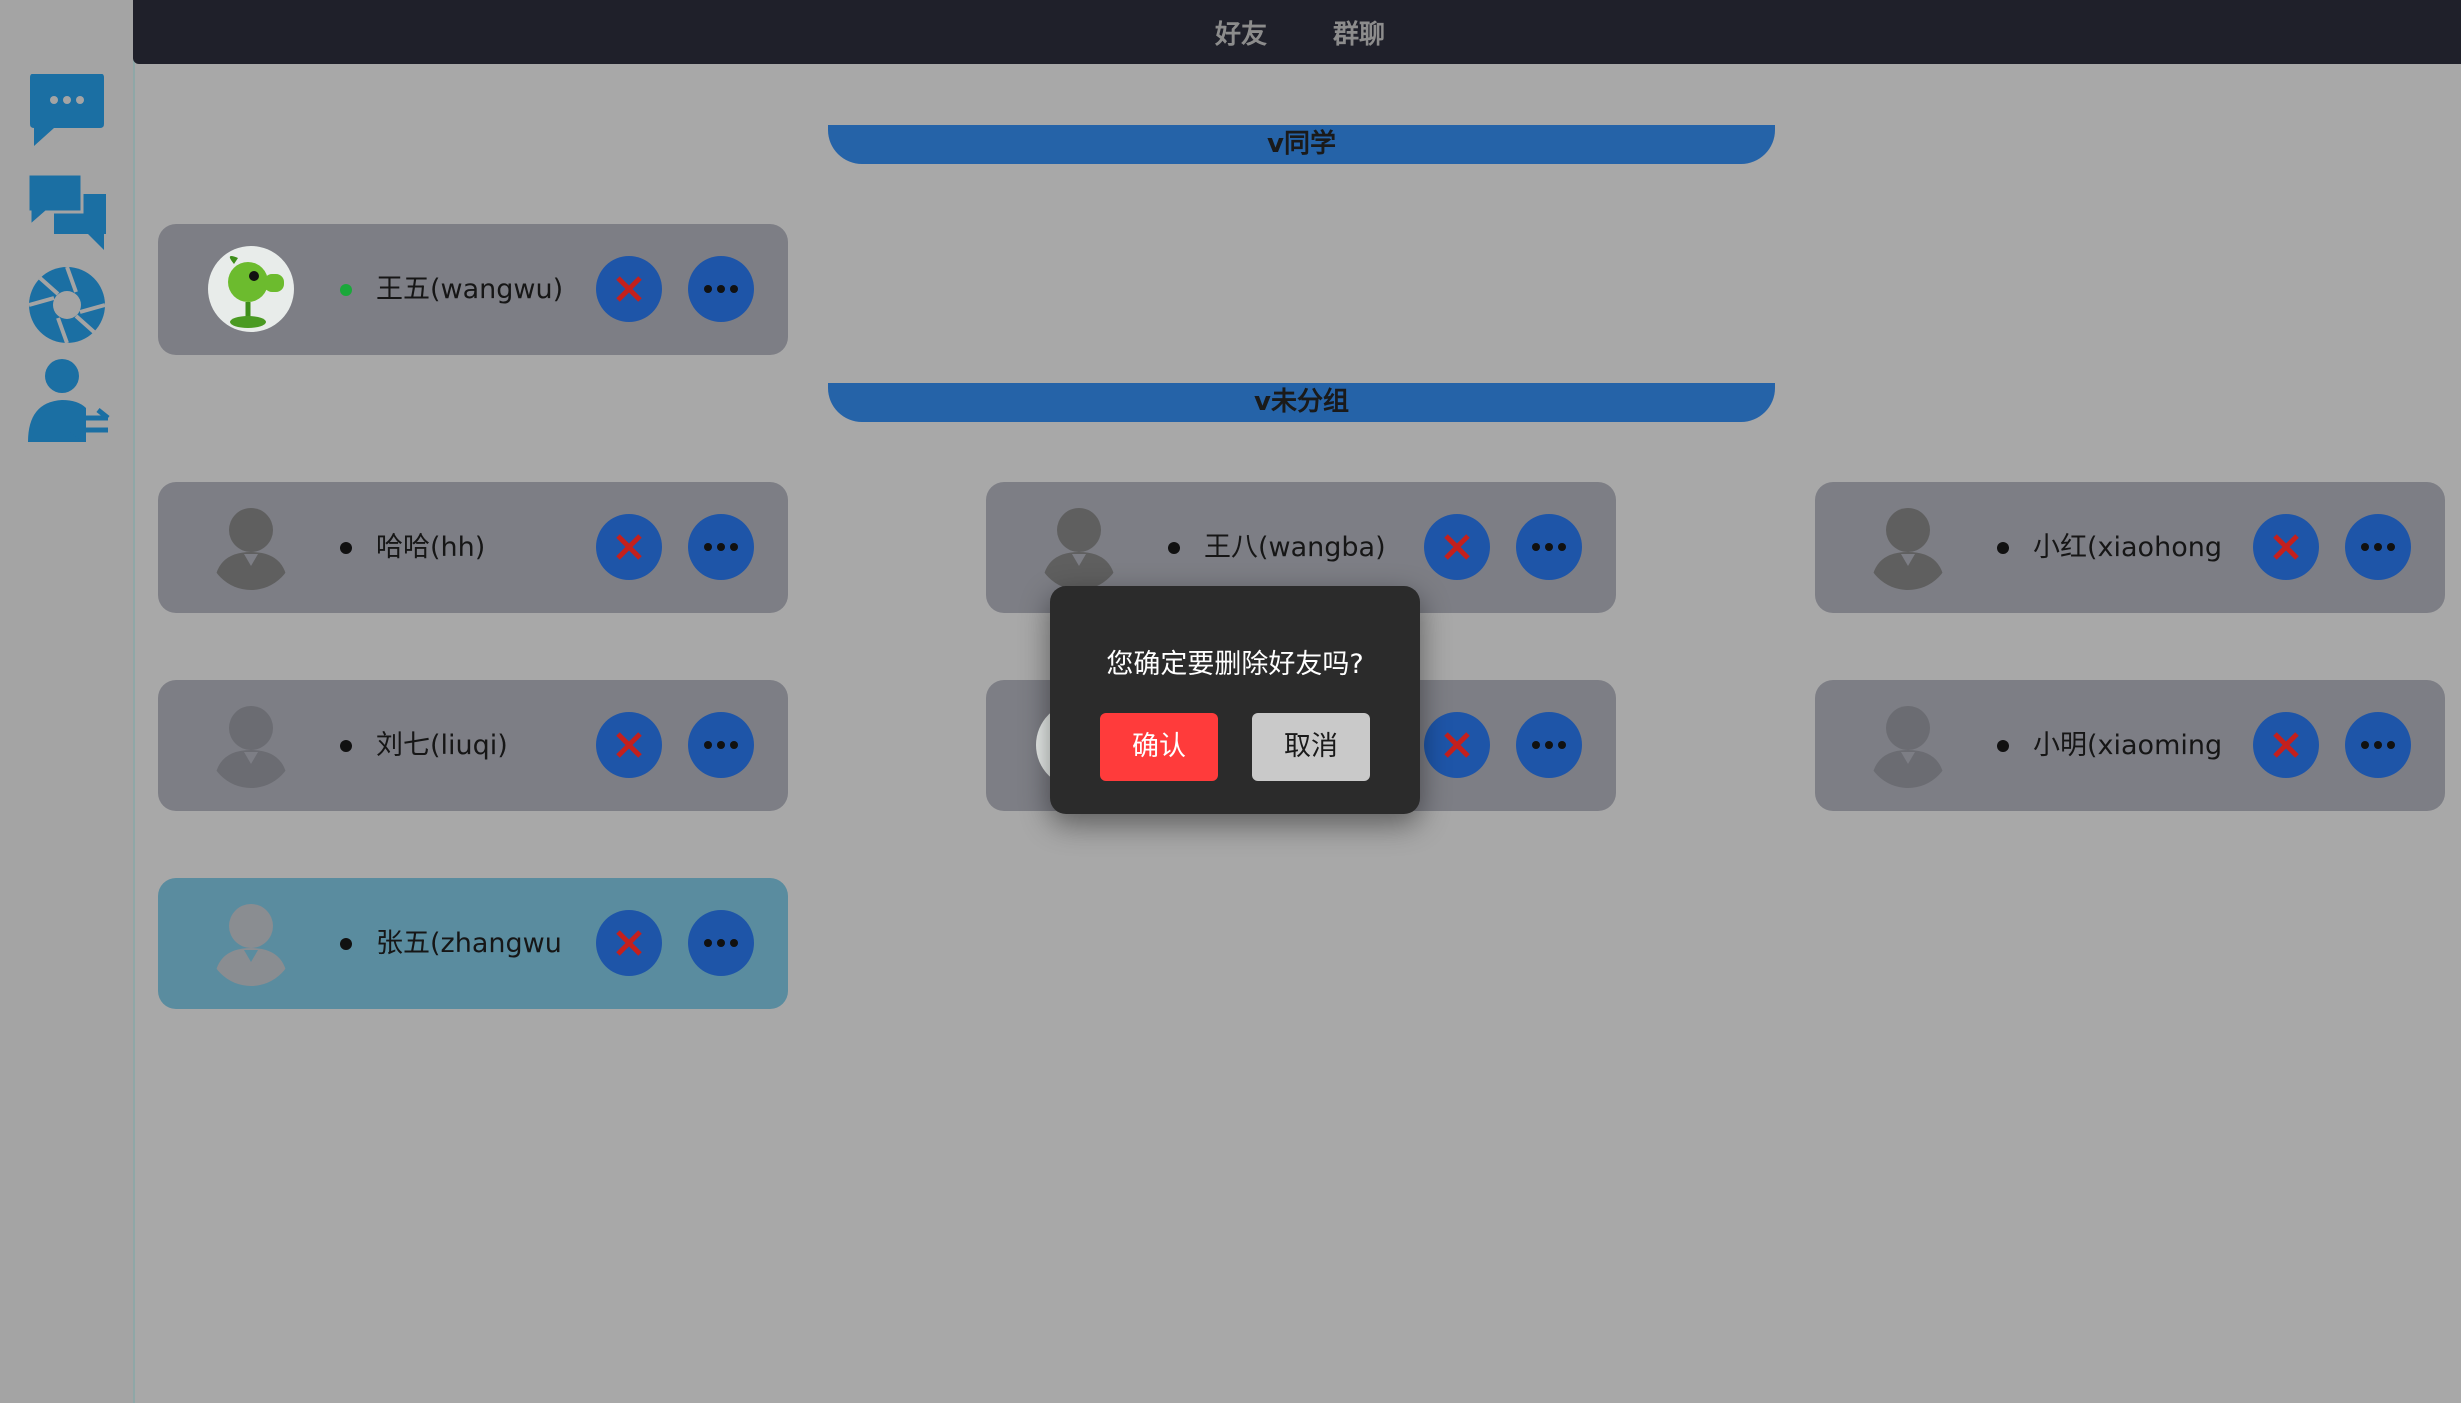 Image resolution: width=2461 pixels, height=1403 pixels. I want to click on friend-card: 小红(xiaohong, so click(2130, 547).